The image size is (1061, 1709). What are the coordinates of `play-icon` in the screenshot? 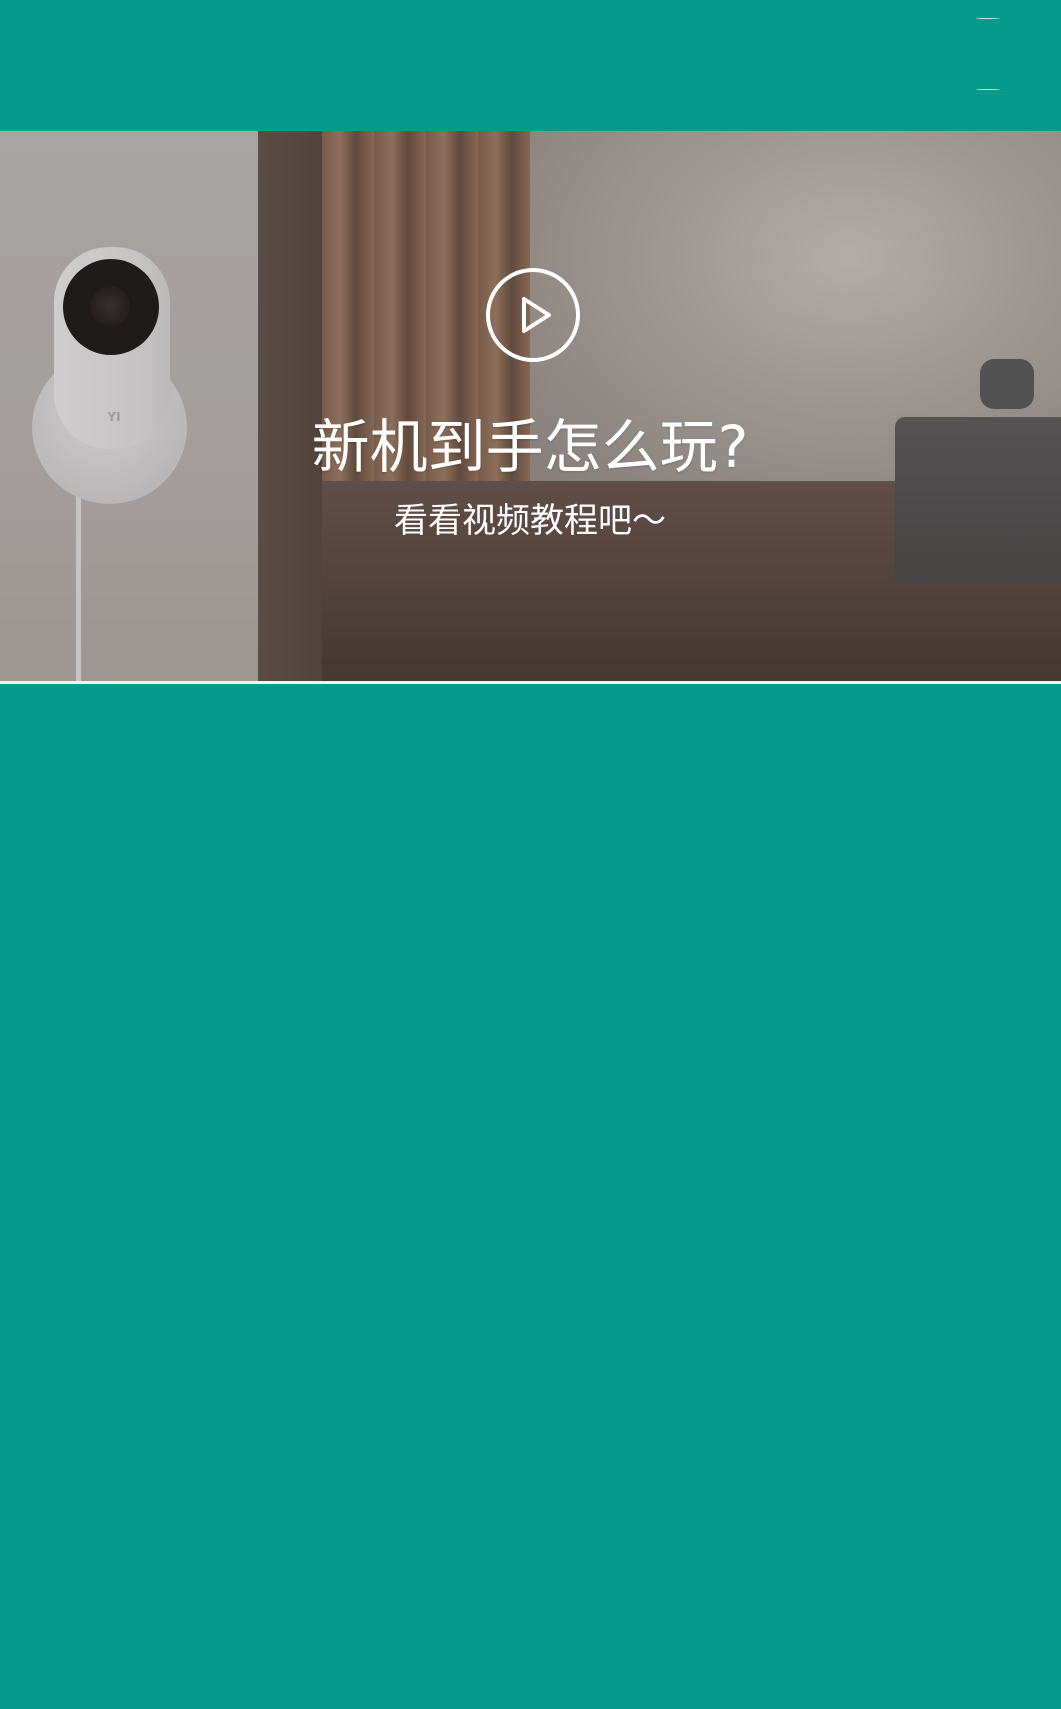 It's located at (533, 315).